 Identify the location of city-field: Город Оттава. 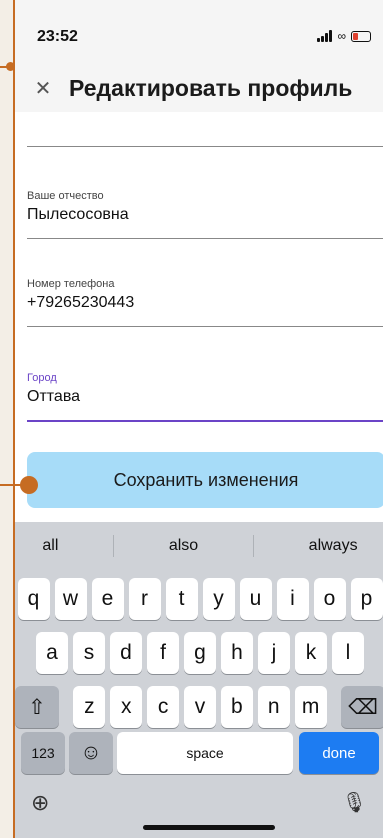
(205, 397).